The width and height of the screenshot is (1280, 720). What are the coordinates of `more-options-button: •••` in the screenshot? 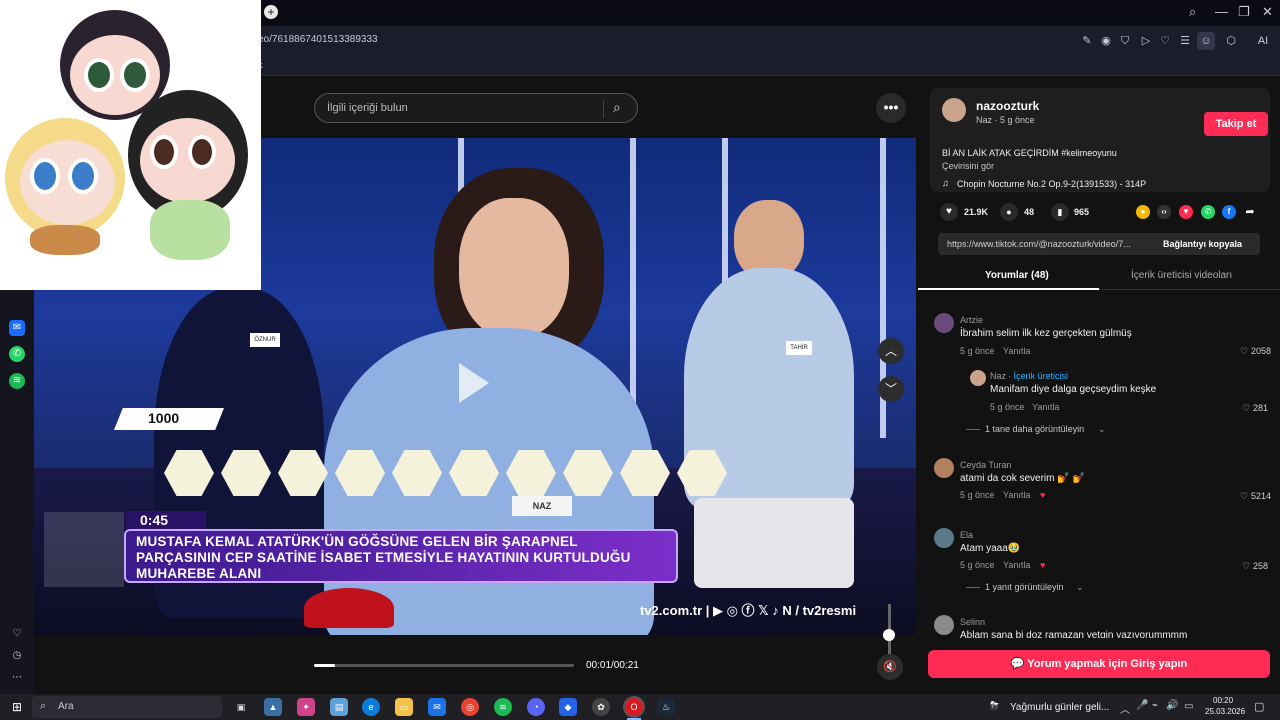 It's located at (891, 108).